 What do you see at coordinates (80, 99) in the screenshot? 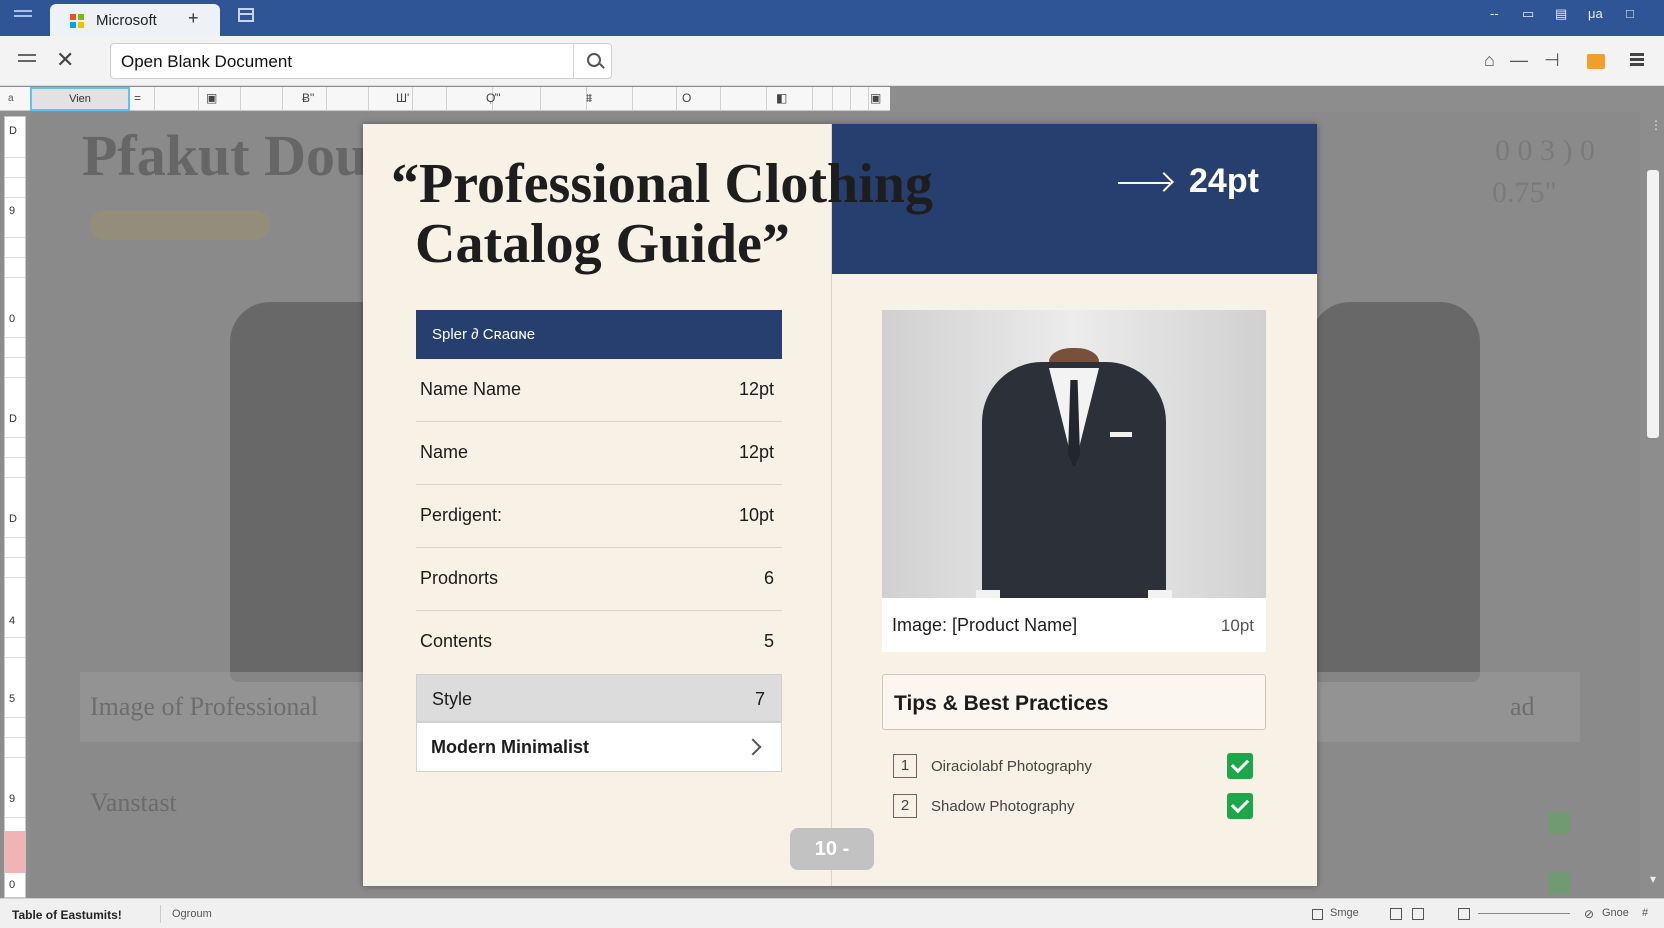
I see `ruler-view-tab: Vien` at bounding box center [80, 99].